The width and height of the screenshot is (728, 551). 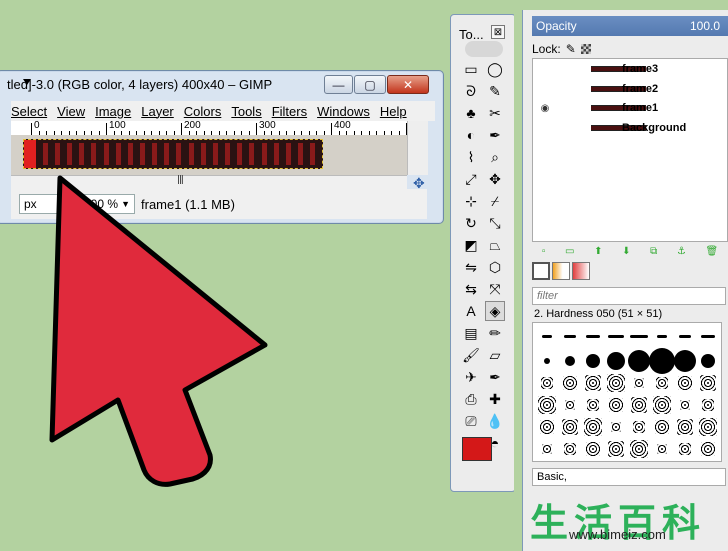 I want to click on color-select-icon: ♣, so click(x=471, y=113).